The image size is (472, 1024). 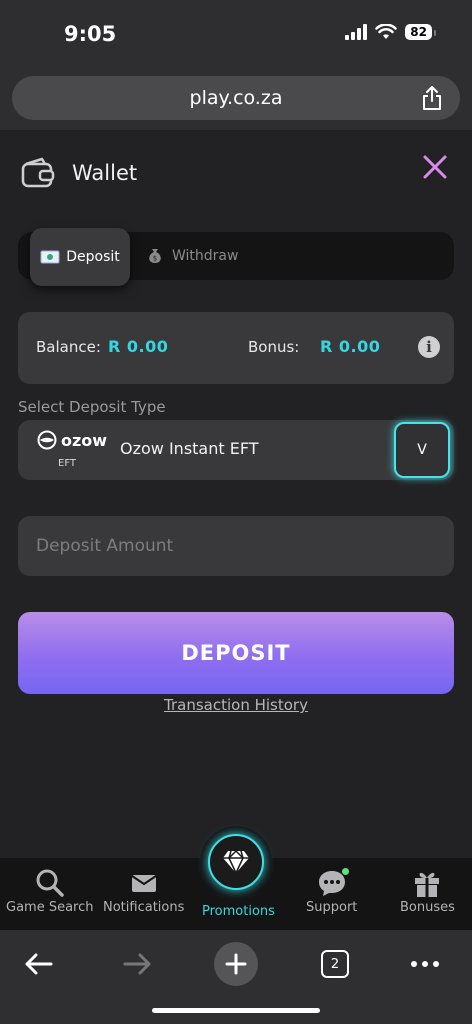 What do you see at coordinates (93, 257) in the screenshot?
I see `tab-deposit-label: Deposit` at bounding box center [93, 257].